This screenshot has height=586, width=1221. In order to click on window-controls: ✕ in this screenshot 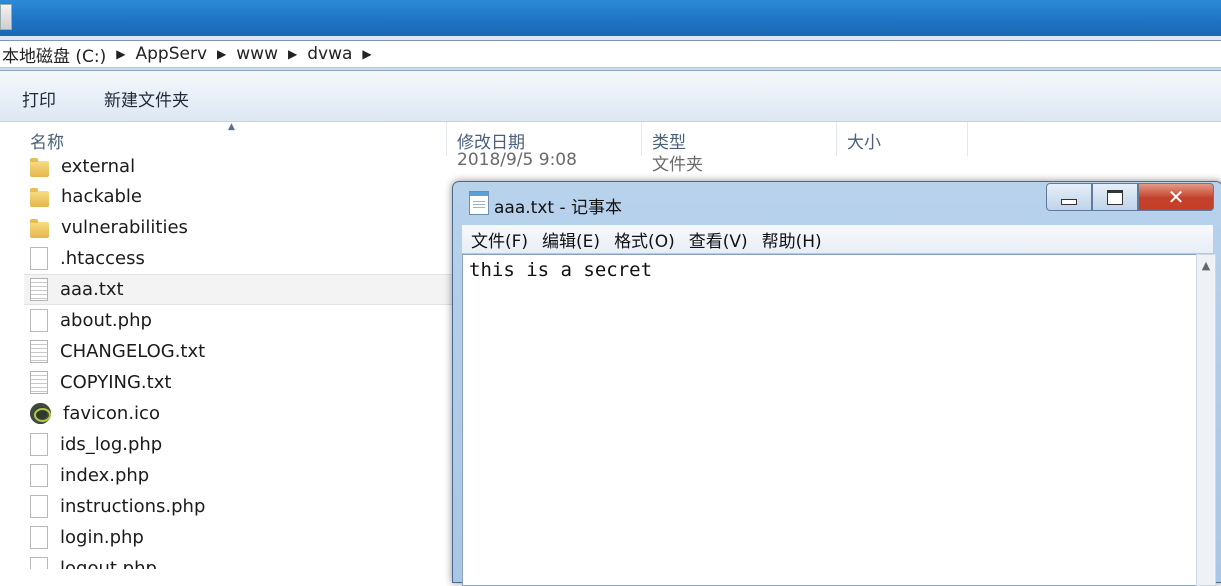, I will do `click(1130, 197)`.